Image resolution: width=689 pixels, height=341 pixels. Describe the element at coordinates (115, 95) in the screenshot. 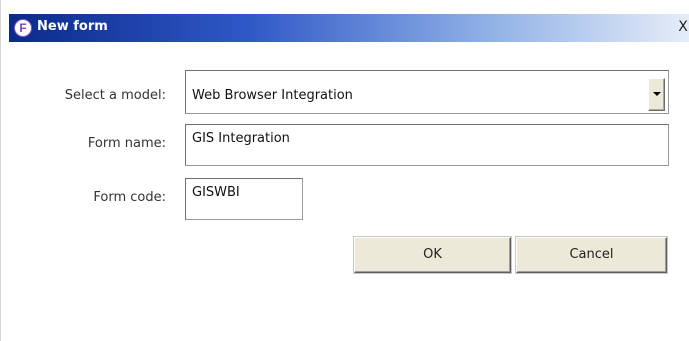

I see `model-label: Select a model:` at that location.